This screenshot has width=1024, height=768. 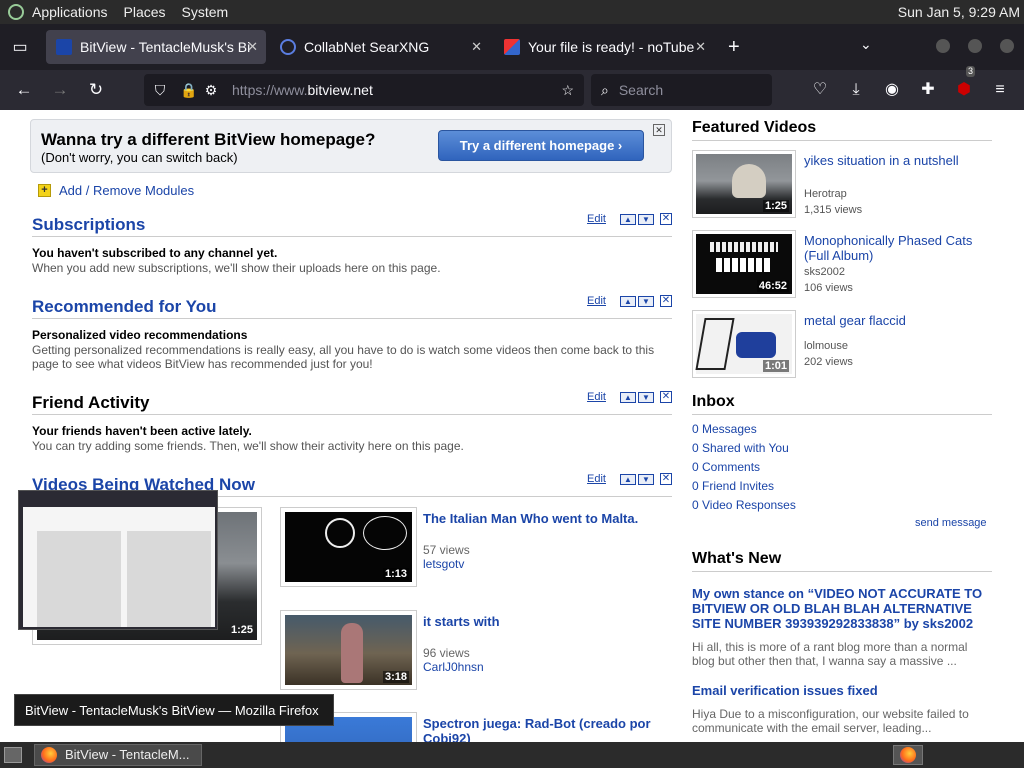 I want to click on module-title: Recommended for You, so click(x=124, y=307).